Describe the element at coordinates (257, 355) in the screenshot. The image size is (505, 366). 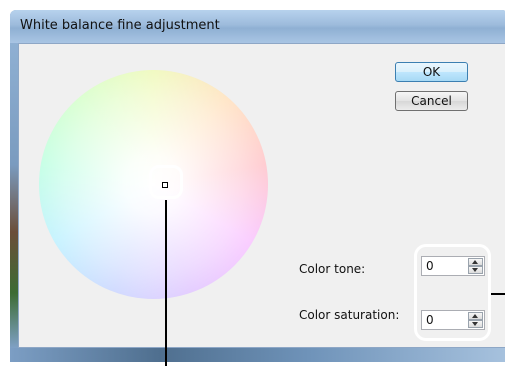
I see `window-border-bottom` at that location.